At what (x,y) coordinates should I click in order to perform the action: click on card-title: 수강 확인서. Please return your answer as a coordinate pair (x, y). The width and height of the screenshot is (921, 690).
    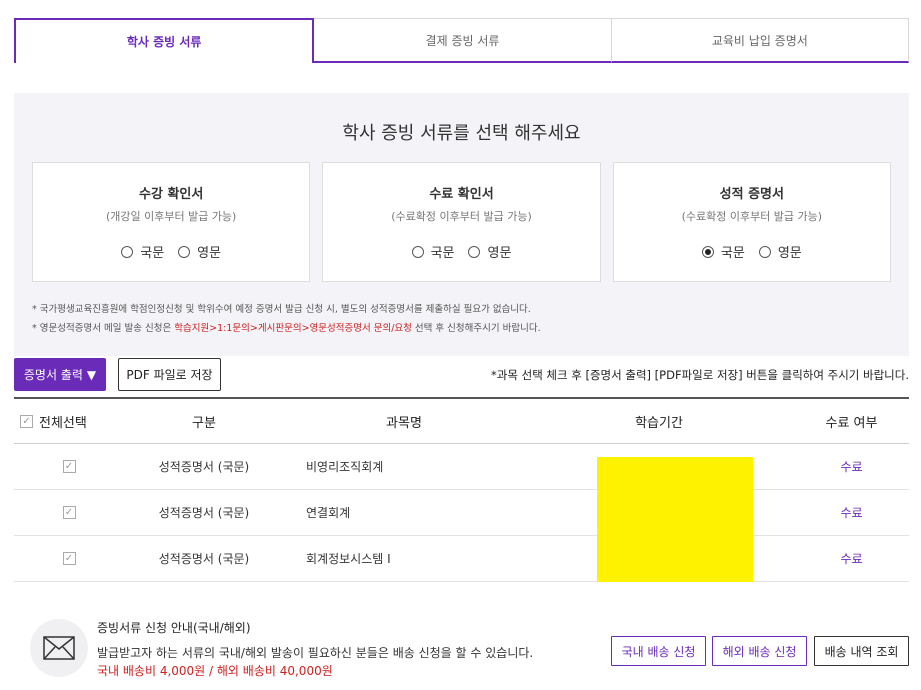
    Looking at the image, I should click on (171, 194).